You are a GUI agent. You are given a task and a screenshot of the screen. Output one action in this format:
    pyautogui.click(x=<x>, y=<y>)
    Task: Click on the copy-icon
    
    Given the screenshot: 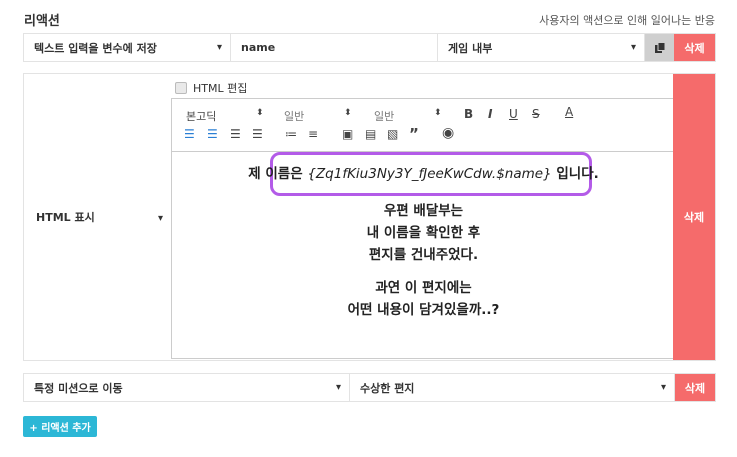 What is the action you would take?
    pyautogui.click(x=659, y=47)
    